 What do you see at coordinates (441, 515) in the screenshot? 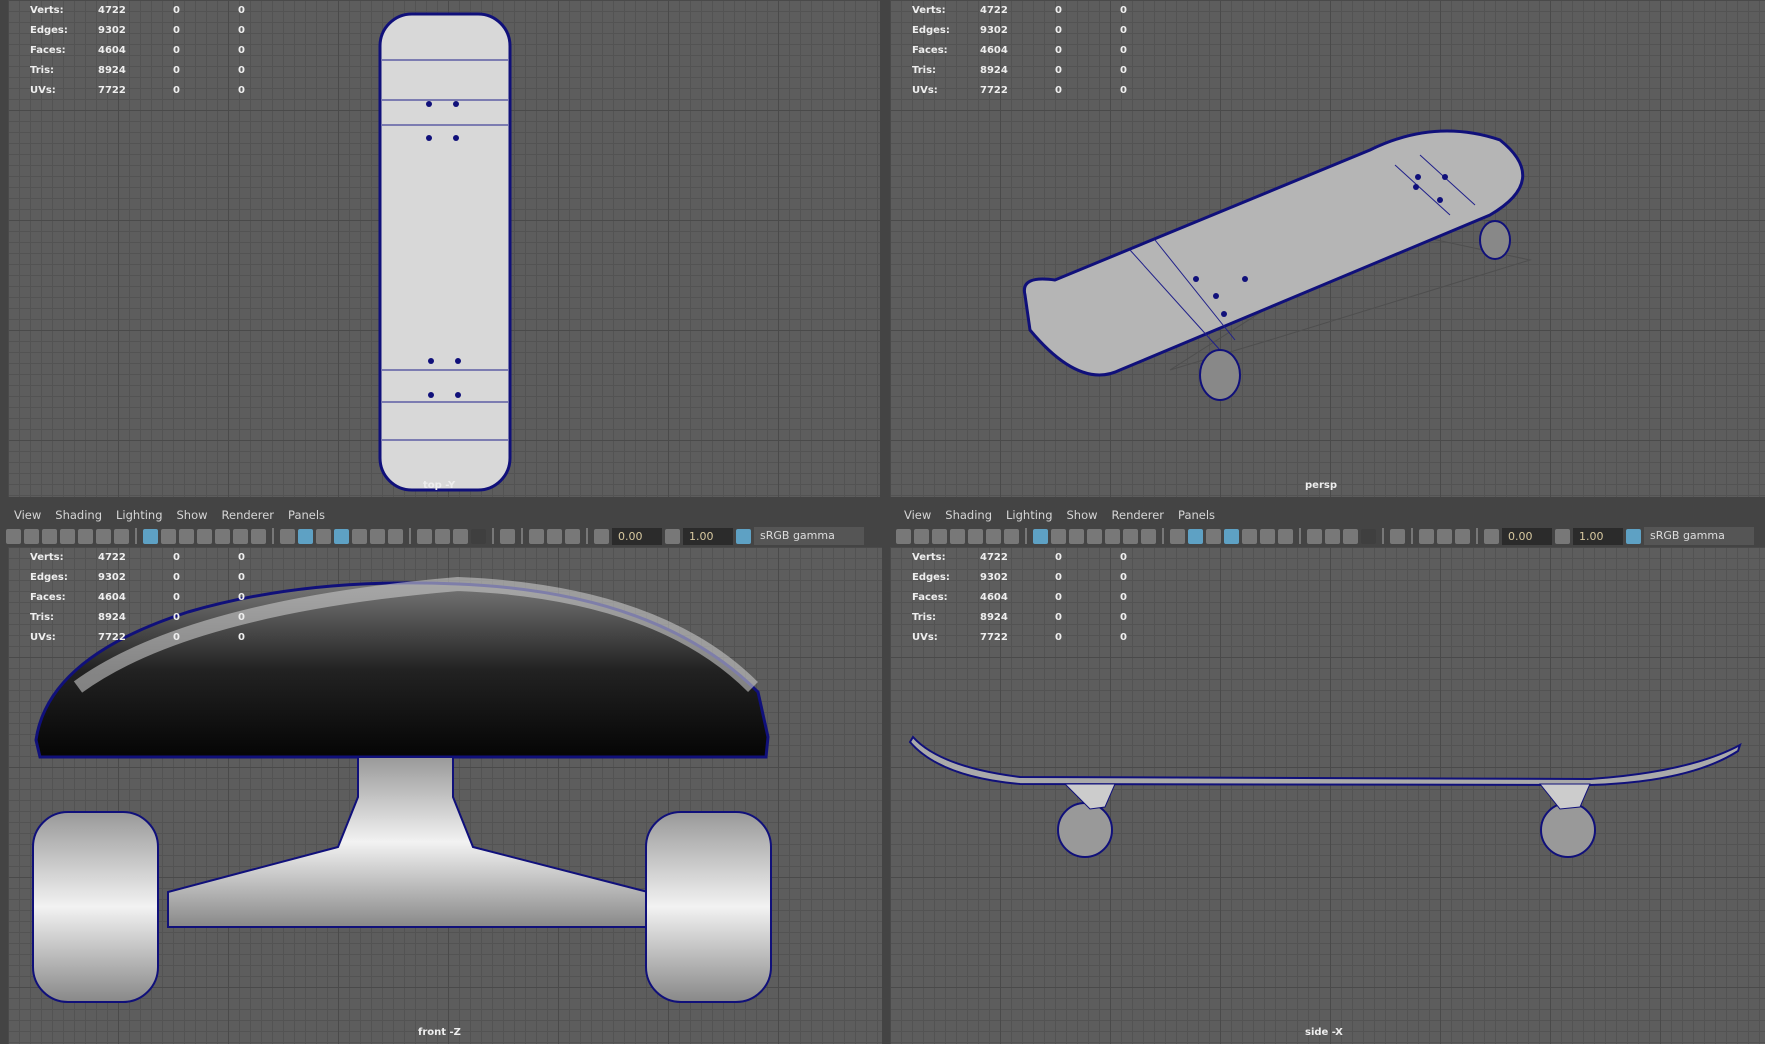
I see `panel-menu-bar: View Shading Lighting Show Renderer Panels` at bounding box center [441, 515].